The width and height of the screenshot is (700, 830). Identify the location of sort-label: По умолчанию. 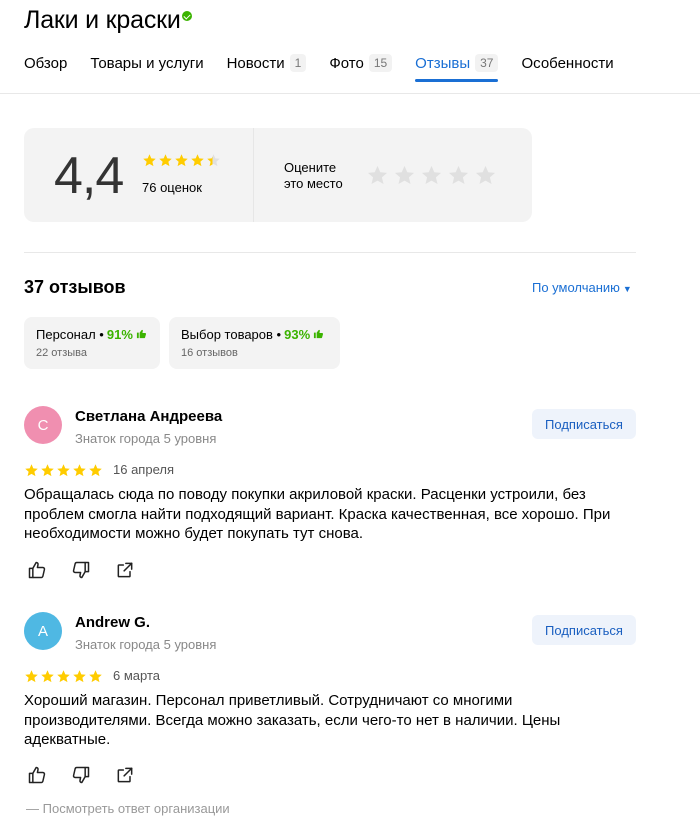
(576, 287).